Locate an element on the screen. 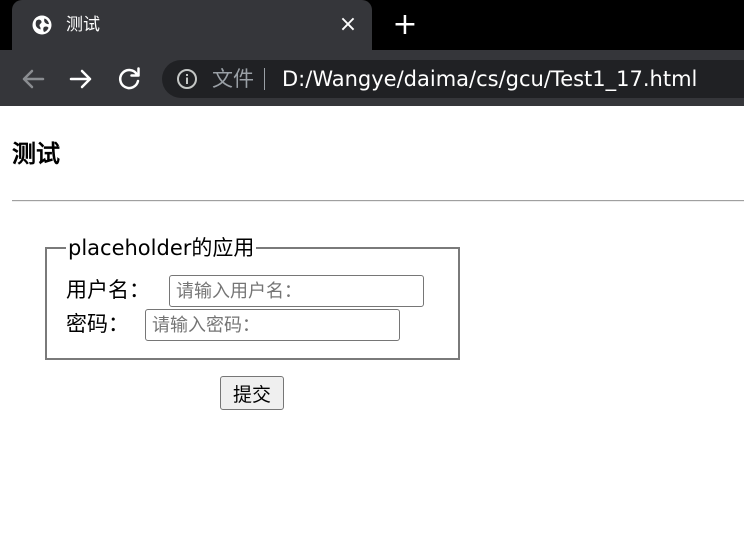 The height and width of the screenshot is (544, 744). tab-strip: 测试 × + is located at coordinates (372, 25).